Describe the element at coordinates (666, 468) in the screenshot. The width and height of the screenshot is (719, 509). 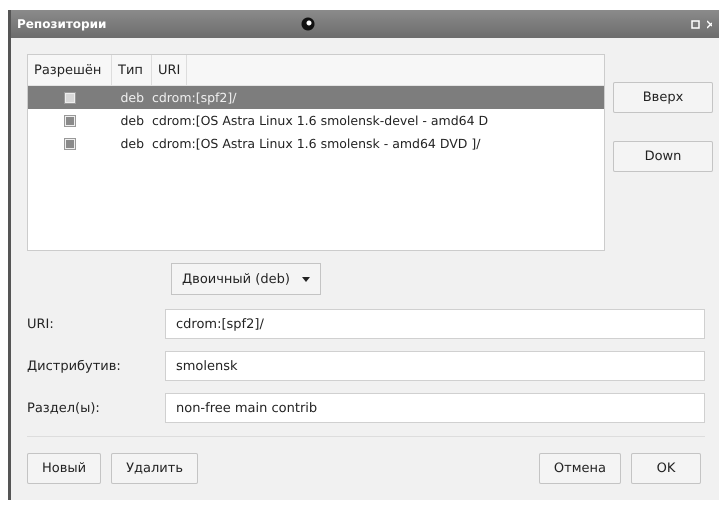
I see `dialog-button: OK` at that location.